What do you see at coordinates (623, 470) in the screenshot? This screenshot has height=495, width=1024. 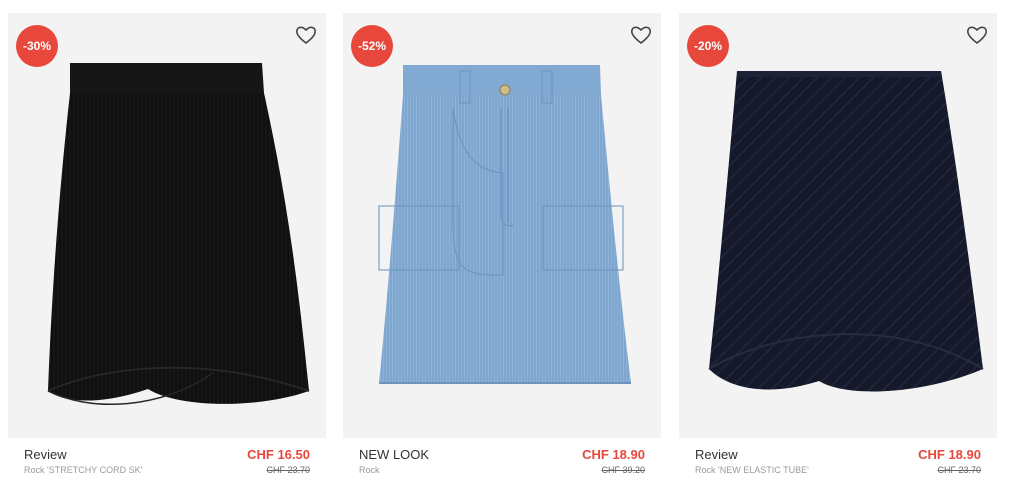 I see `original-price: CHF 39.20` at bounding box center [623, 470].